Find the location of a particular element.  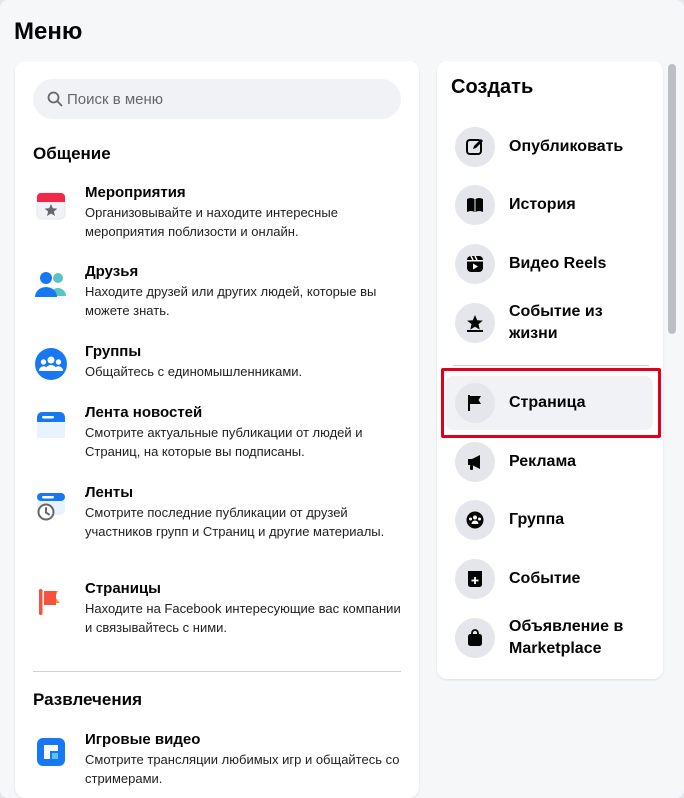

create-item-label: Группа is located at coordinates (537, 519).